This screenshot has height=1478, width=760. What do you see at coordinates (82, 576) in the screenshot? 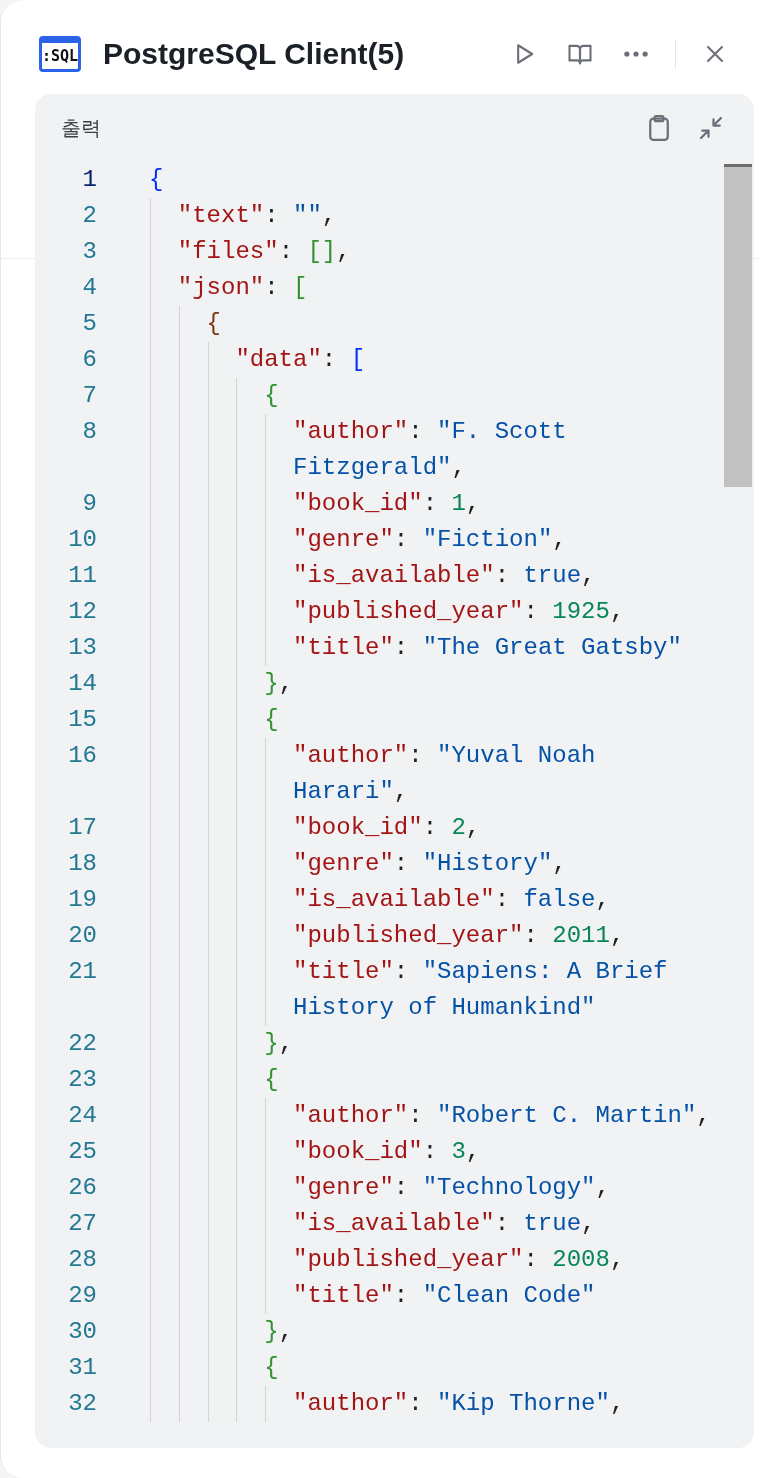
I see `line-number: 11` at bounding box center [82, 576].